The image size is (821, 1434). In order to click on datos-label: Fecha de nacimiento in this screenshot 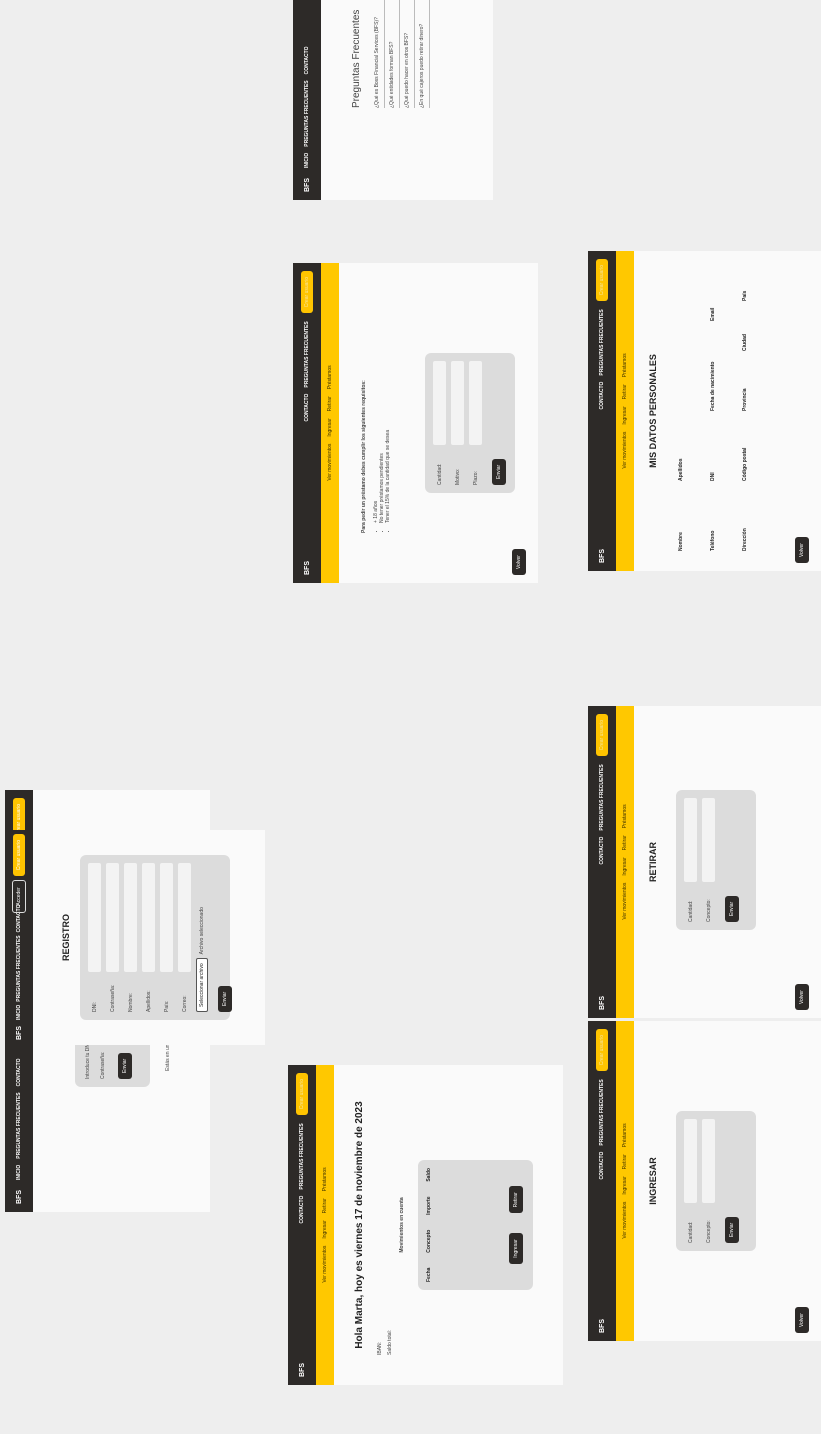, I will do `click(713, 386)`.